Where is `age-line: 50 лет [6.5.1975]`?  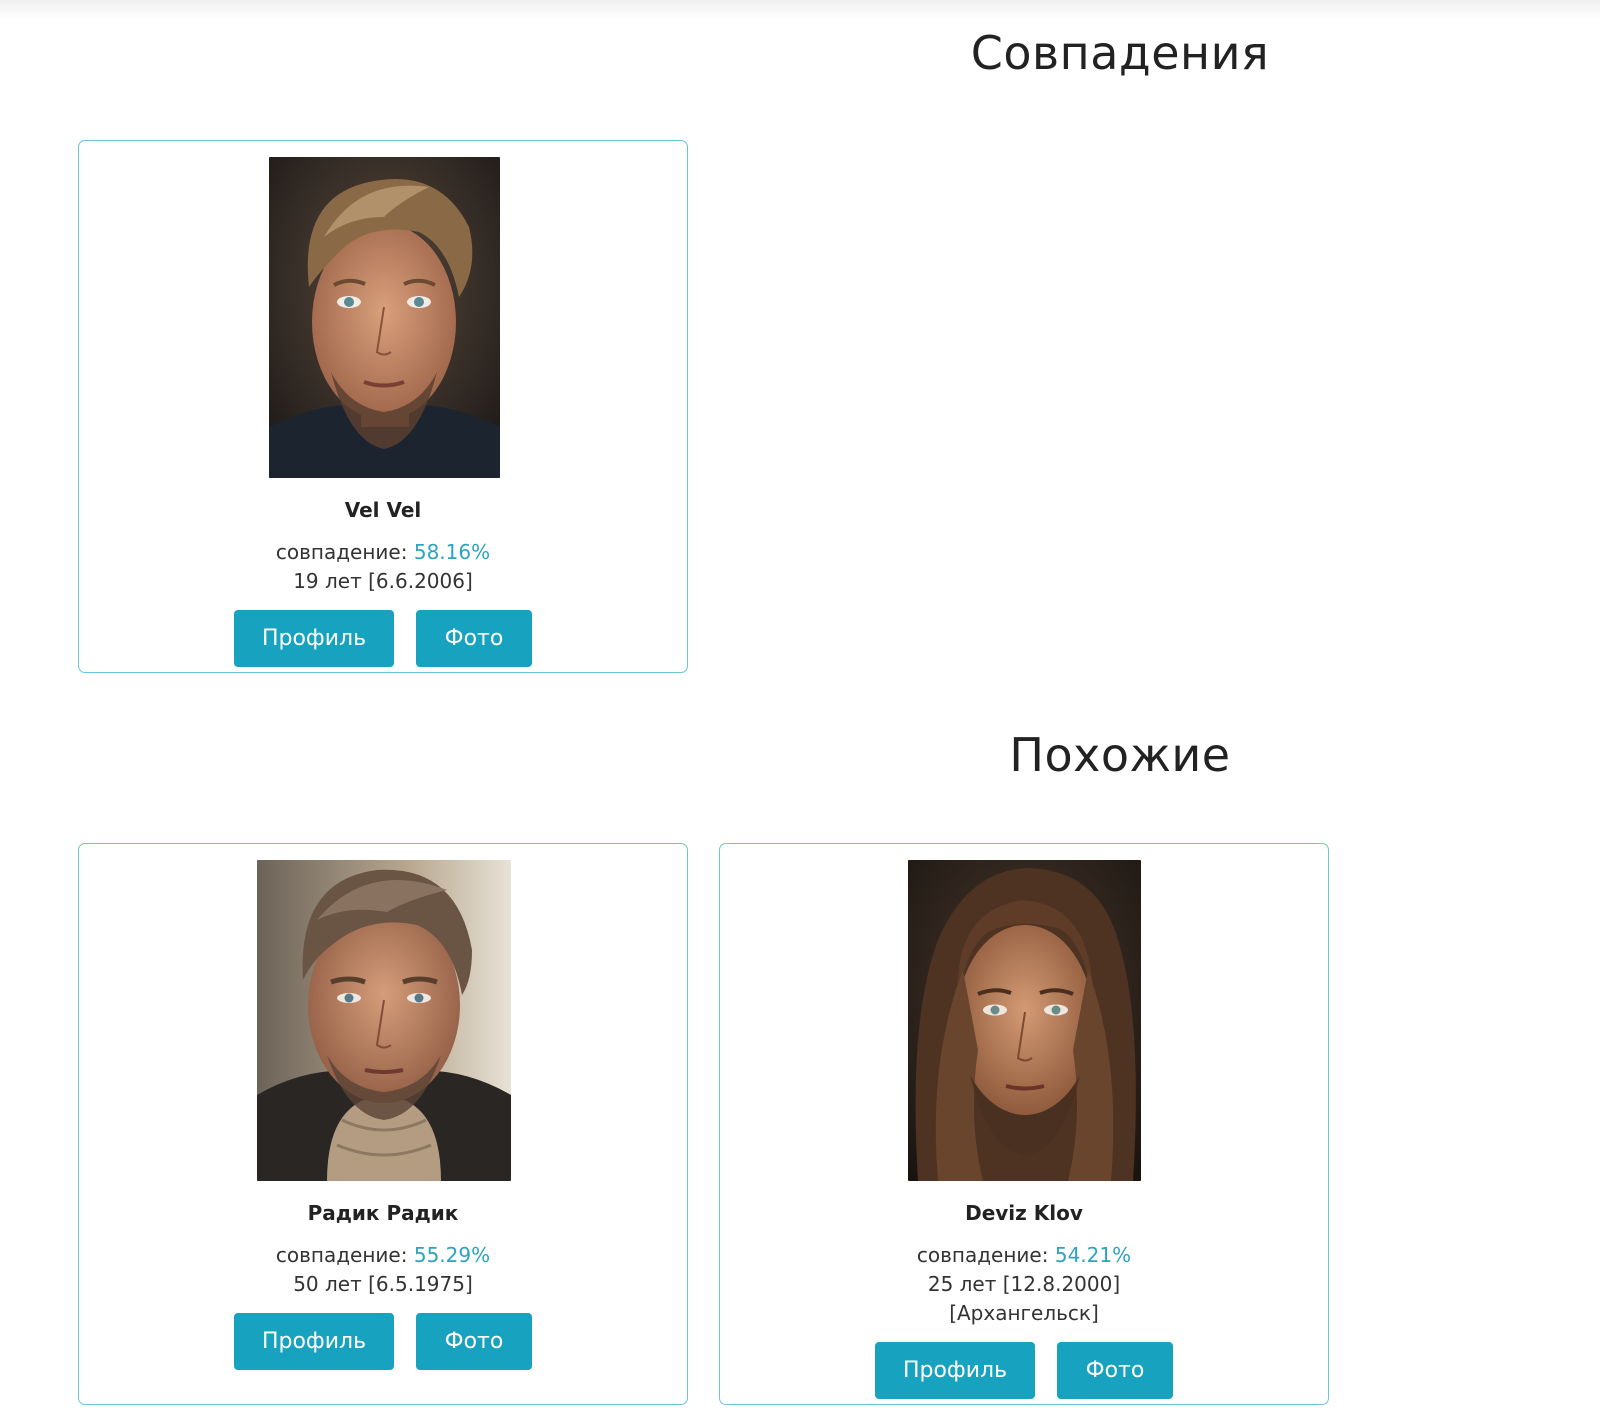 age-line: 50 лет [6.5.1975] is located at coordinates (383, 1284).